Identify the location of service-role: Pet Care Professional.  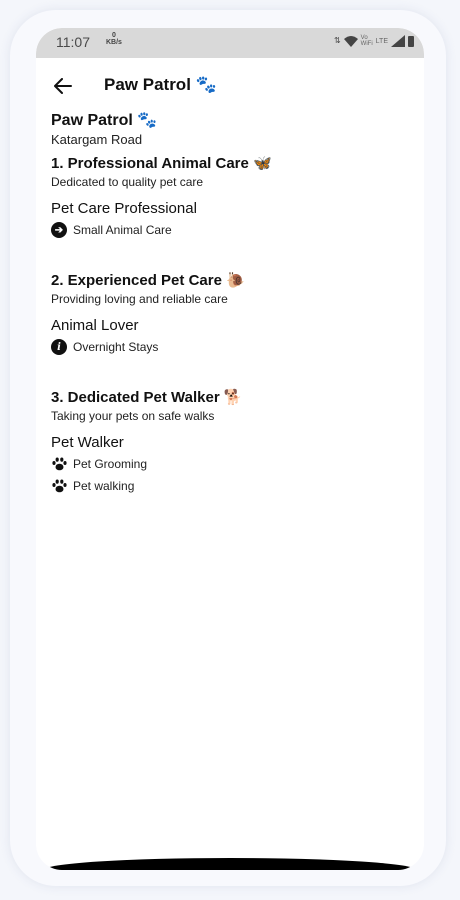
(124, 208).